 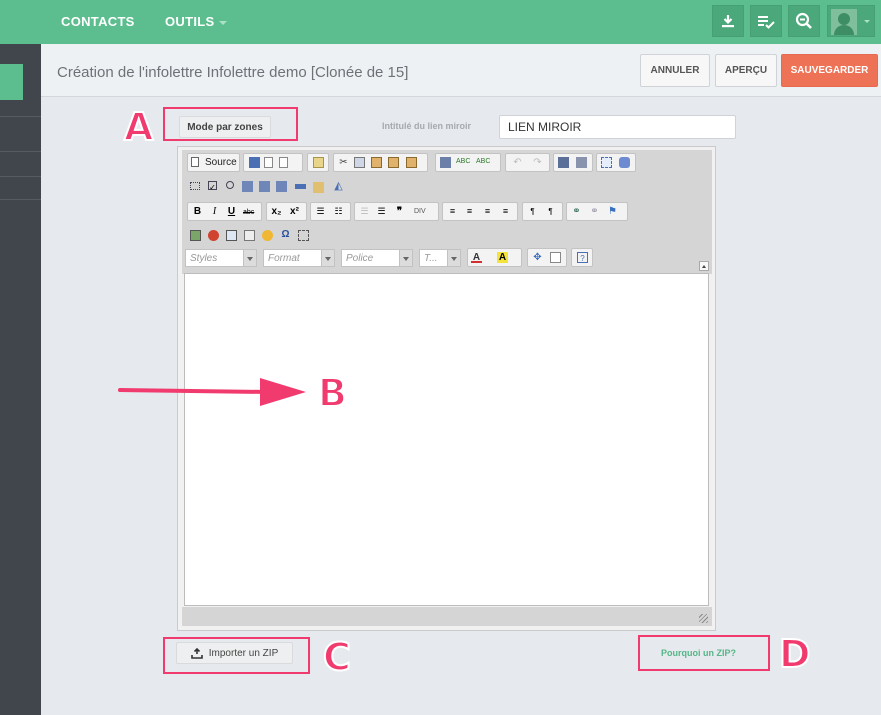 What do you see at coordinates (469, 211) in the screenshot?
I see `align-center-icon: ≡` at bounding box center [469, 211].